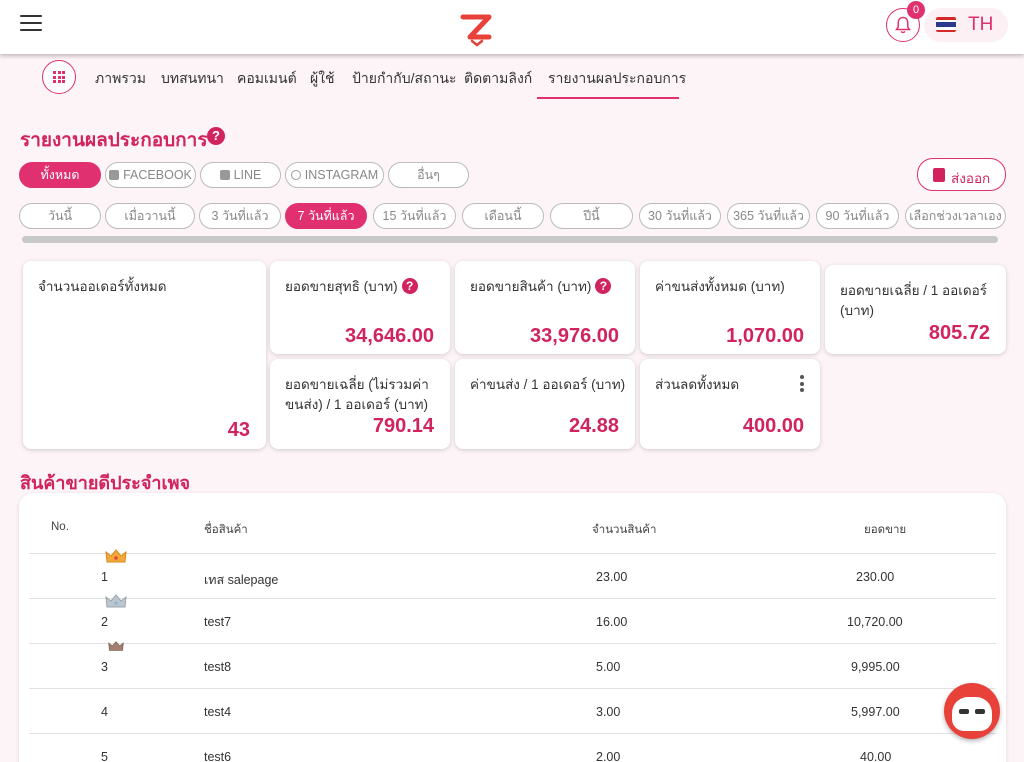 The image size is (1024, 762). I want to click on grid-icon, so click(59, 77).